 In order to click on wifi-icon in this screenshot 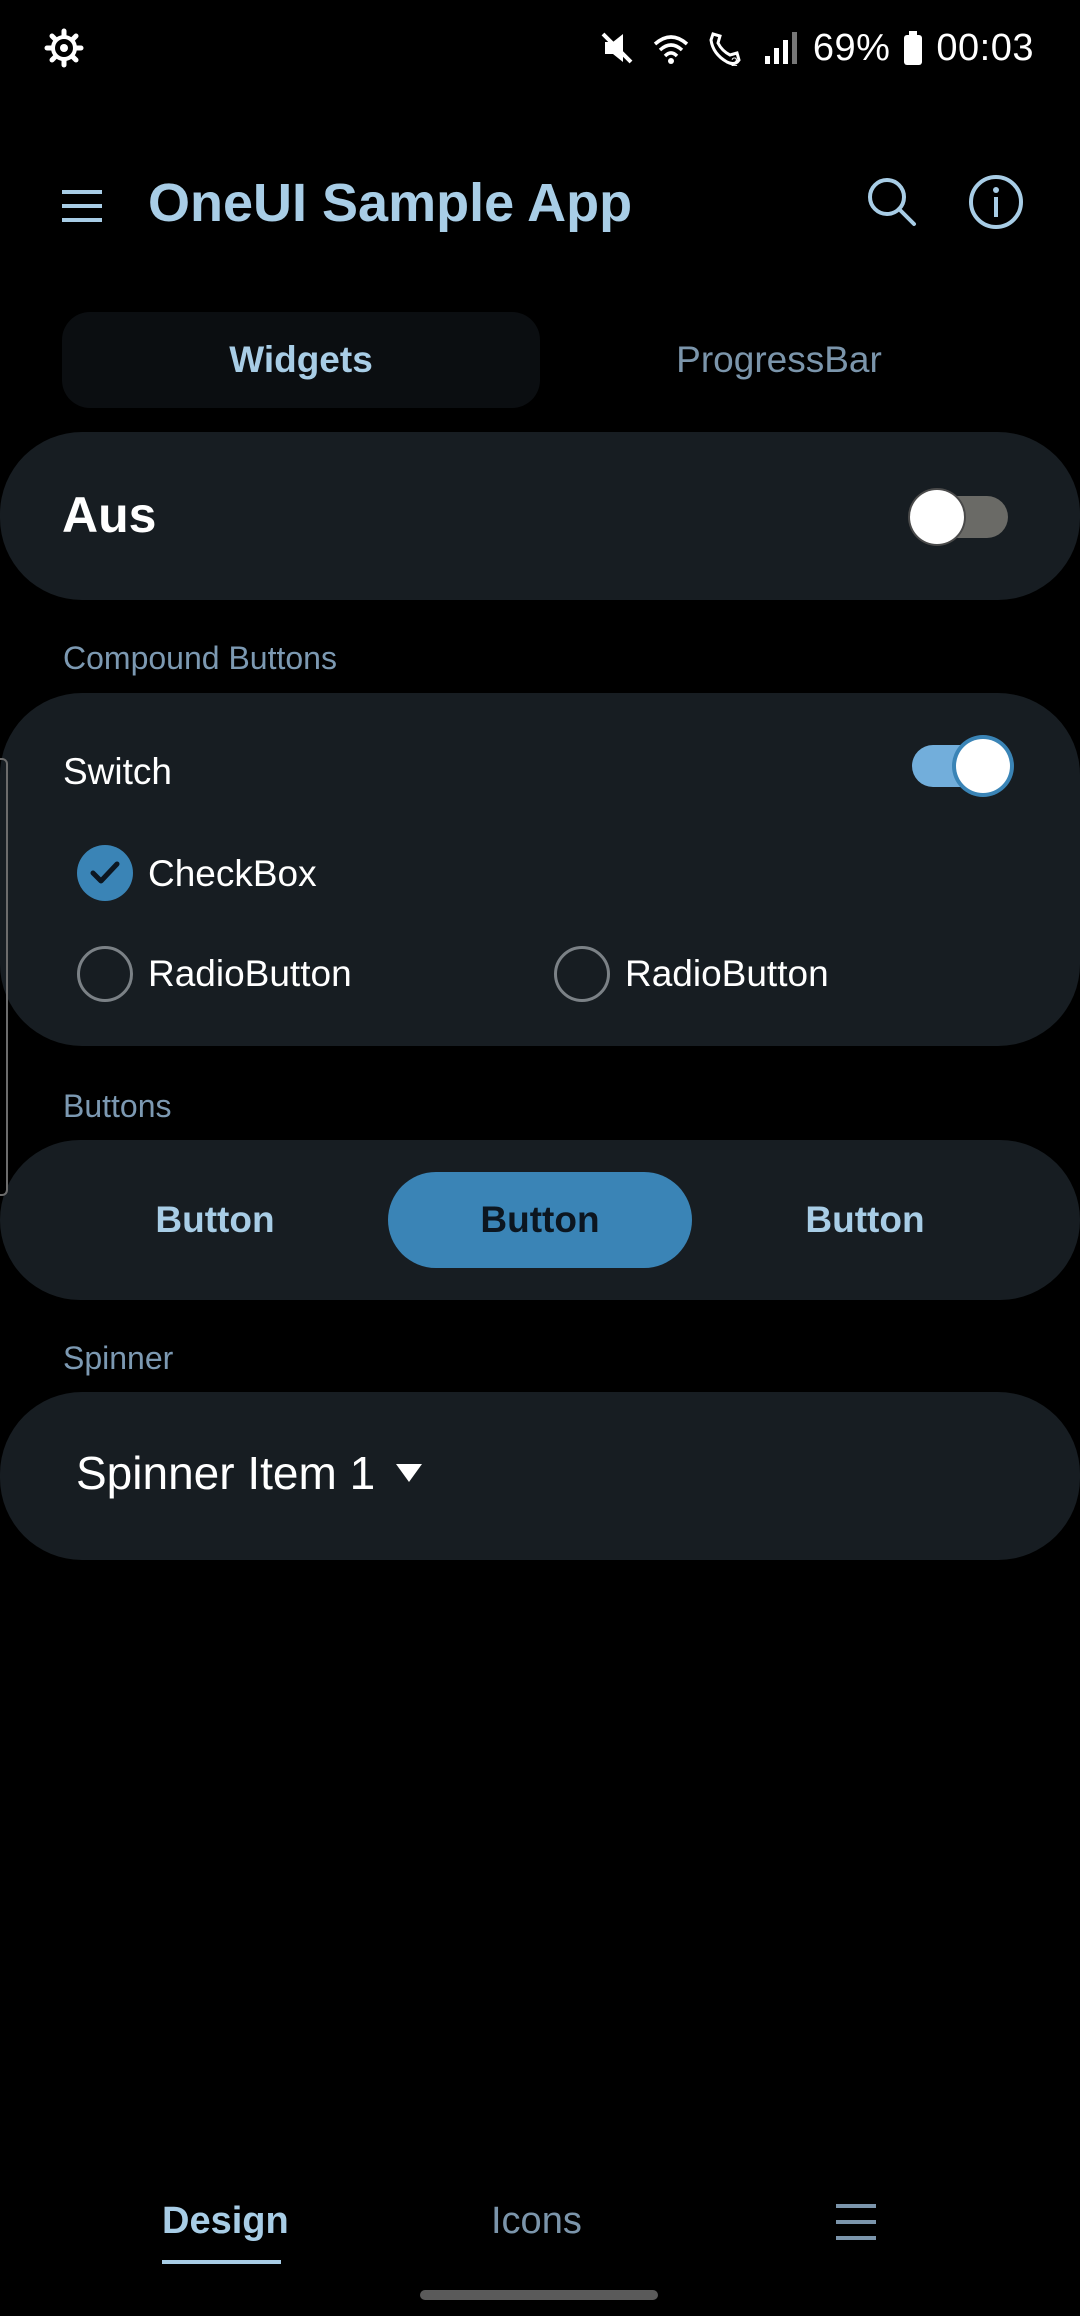, I will do `click(670, 49)`.